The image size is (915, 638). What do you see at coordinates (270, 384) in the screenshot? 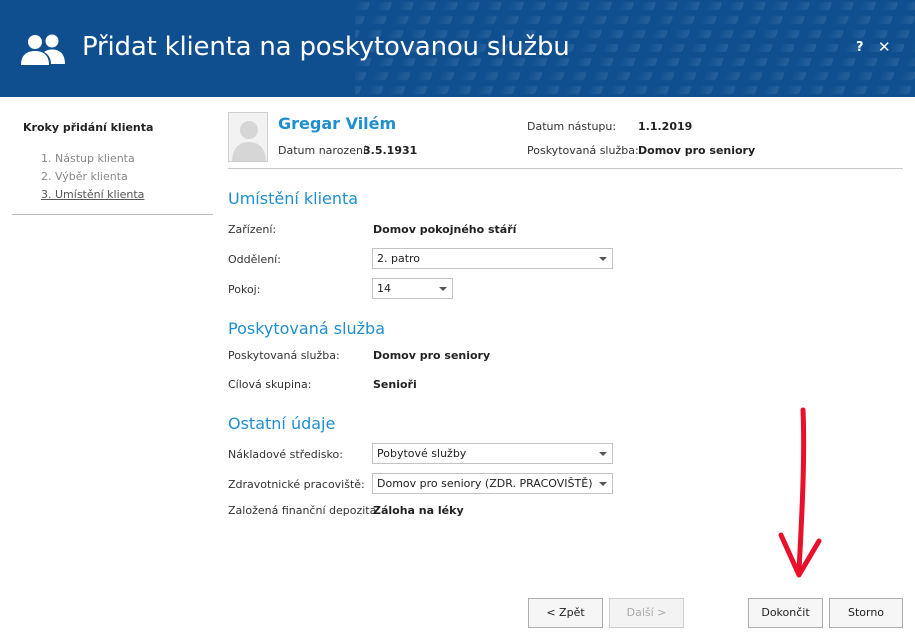
I see `target-group-label: Cílová skupina:` at bounding box center [270, 384].